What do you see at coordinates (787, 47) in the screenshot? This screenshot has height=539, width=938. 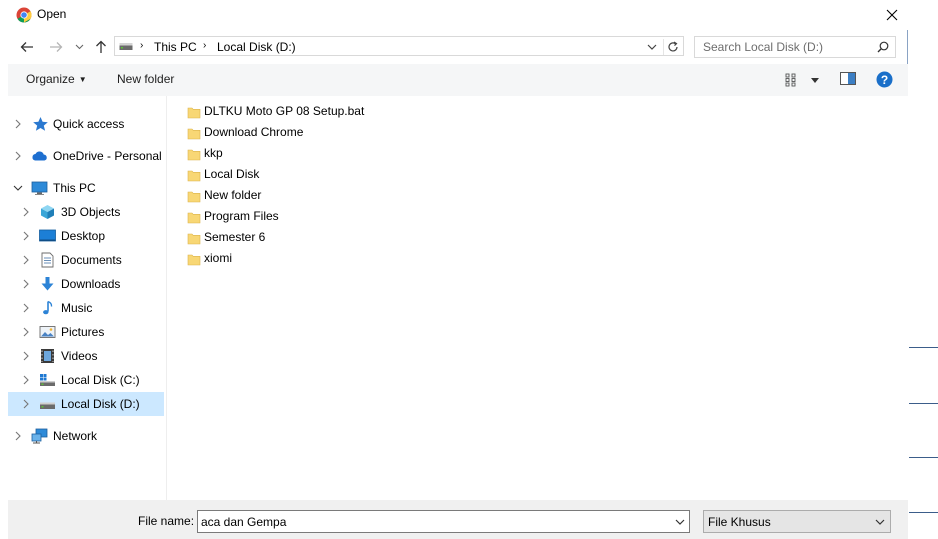 I see `search-input` at bounding box center [787, 47].